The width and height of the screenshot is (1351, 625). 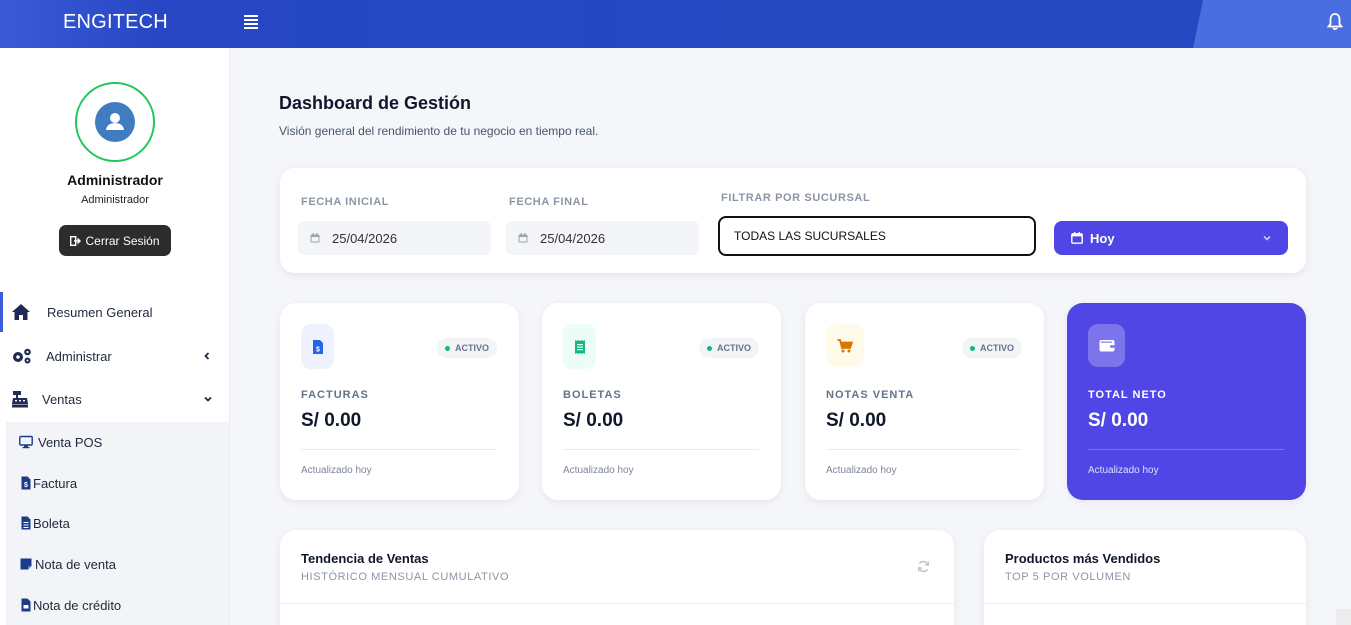 I want to click on submenu-item-factura: $ Factura, so click(x=117, y=483).